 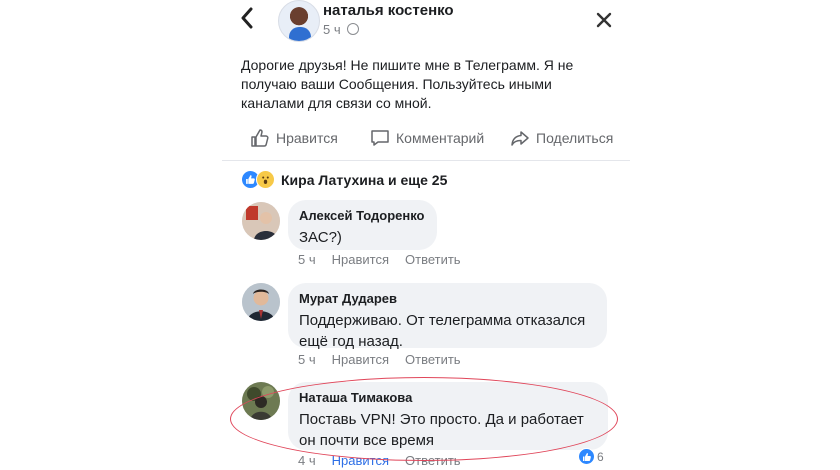 I want to click on reactions-summary: Кира Латухина и еще 25, so click(x=344, y=179).